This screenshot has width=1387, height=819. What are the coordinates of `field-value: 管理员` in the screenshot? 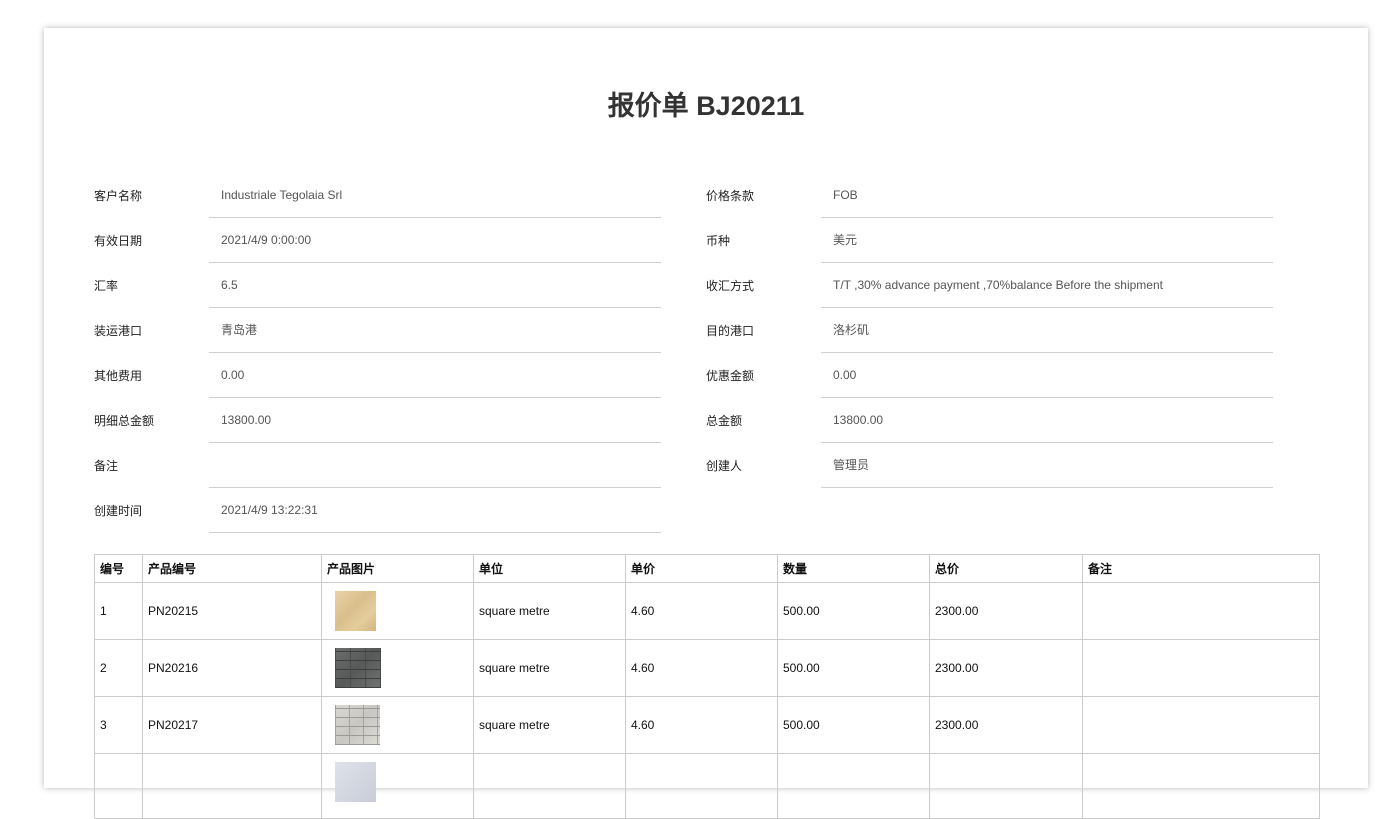 It's located at (1047, 465).